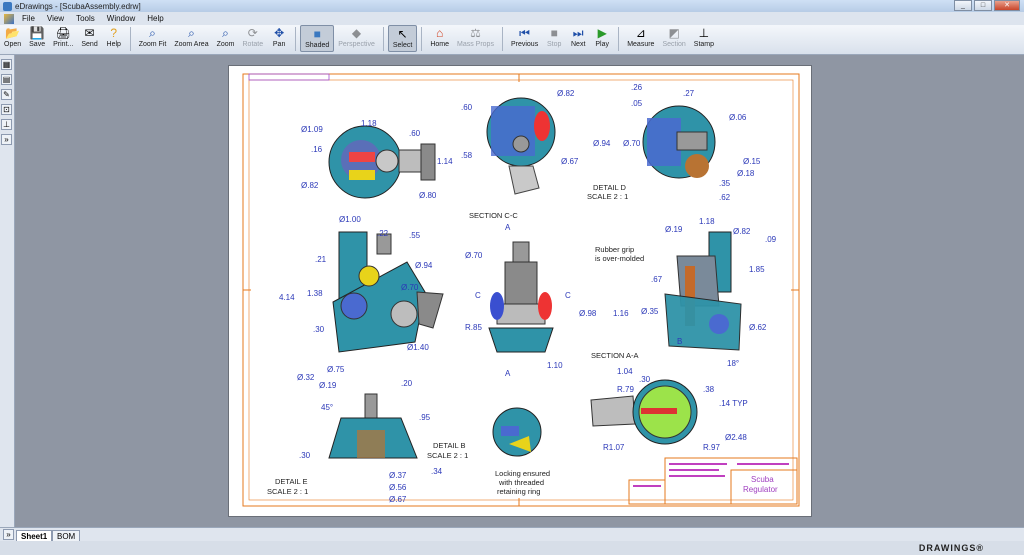  I want to click on dim-label: Ø.94, so click(602, 143).